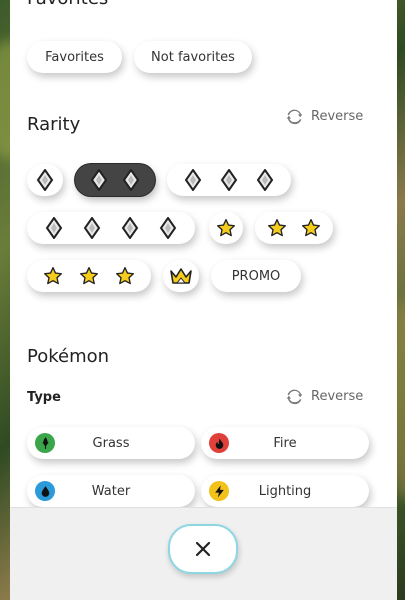 The height and width of the screenshot is (600, 405). I want to click on rarity-3-diamond, so click(229, 180).